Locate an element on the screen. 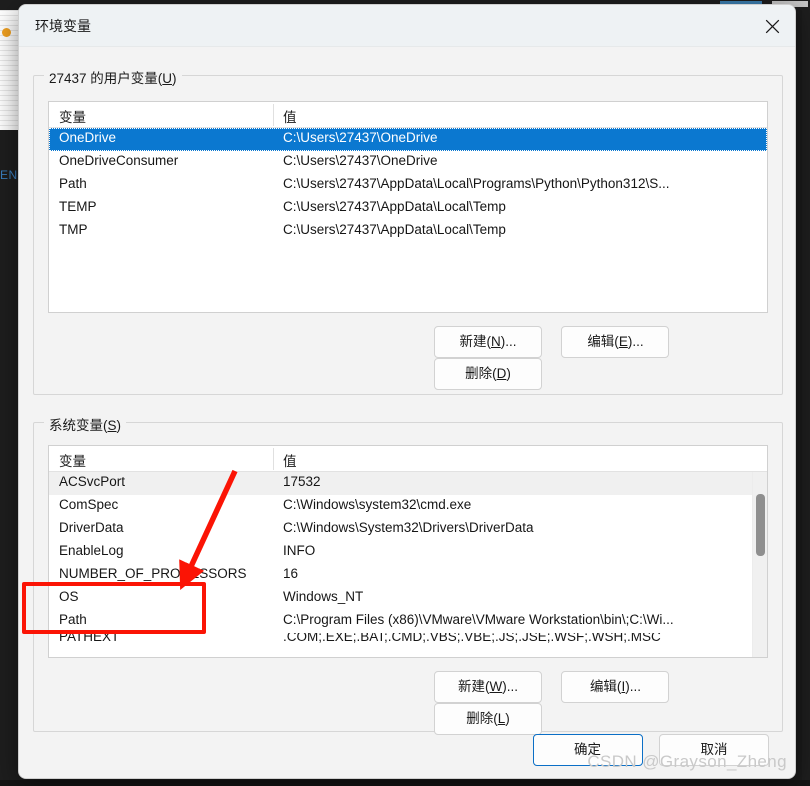 Image resolution: width=810 pixels, height=786 pixels. system-list-header: 变量 值 is located at coordinates (408, 459).